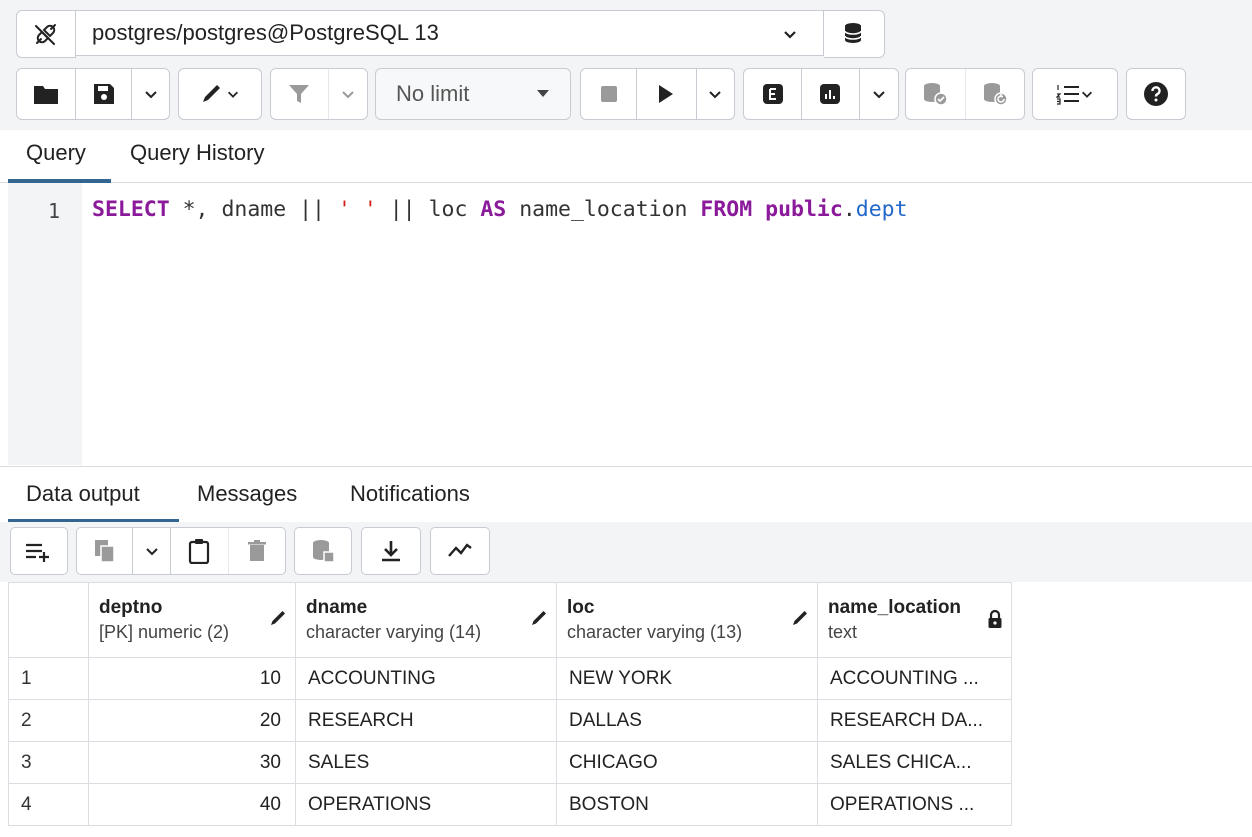 The image size is (1252, 837). Describe the element at coordinates (687, 804) in the screenshot. I see `cell-loc: BOSTON` at that location.